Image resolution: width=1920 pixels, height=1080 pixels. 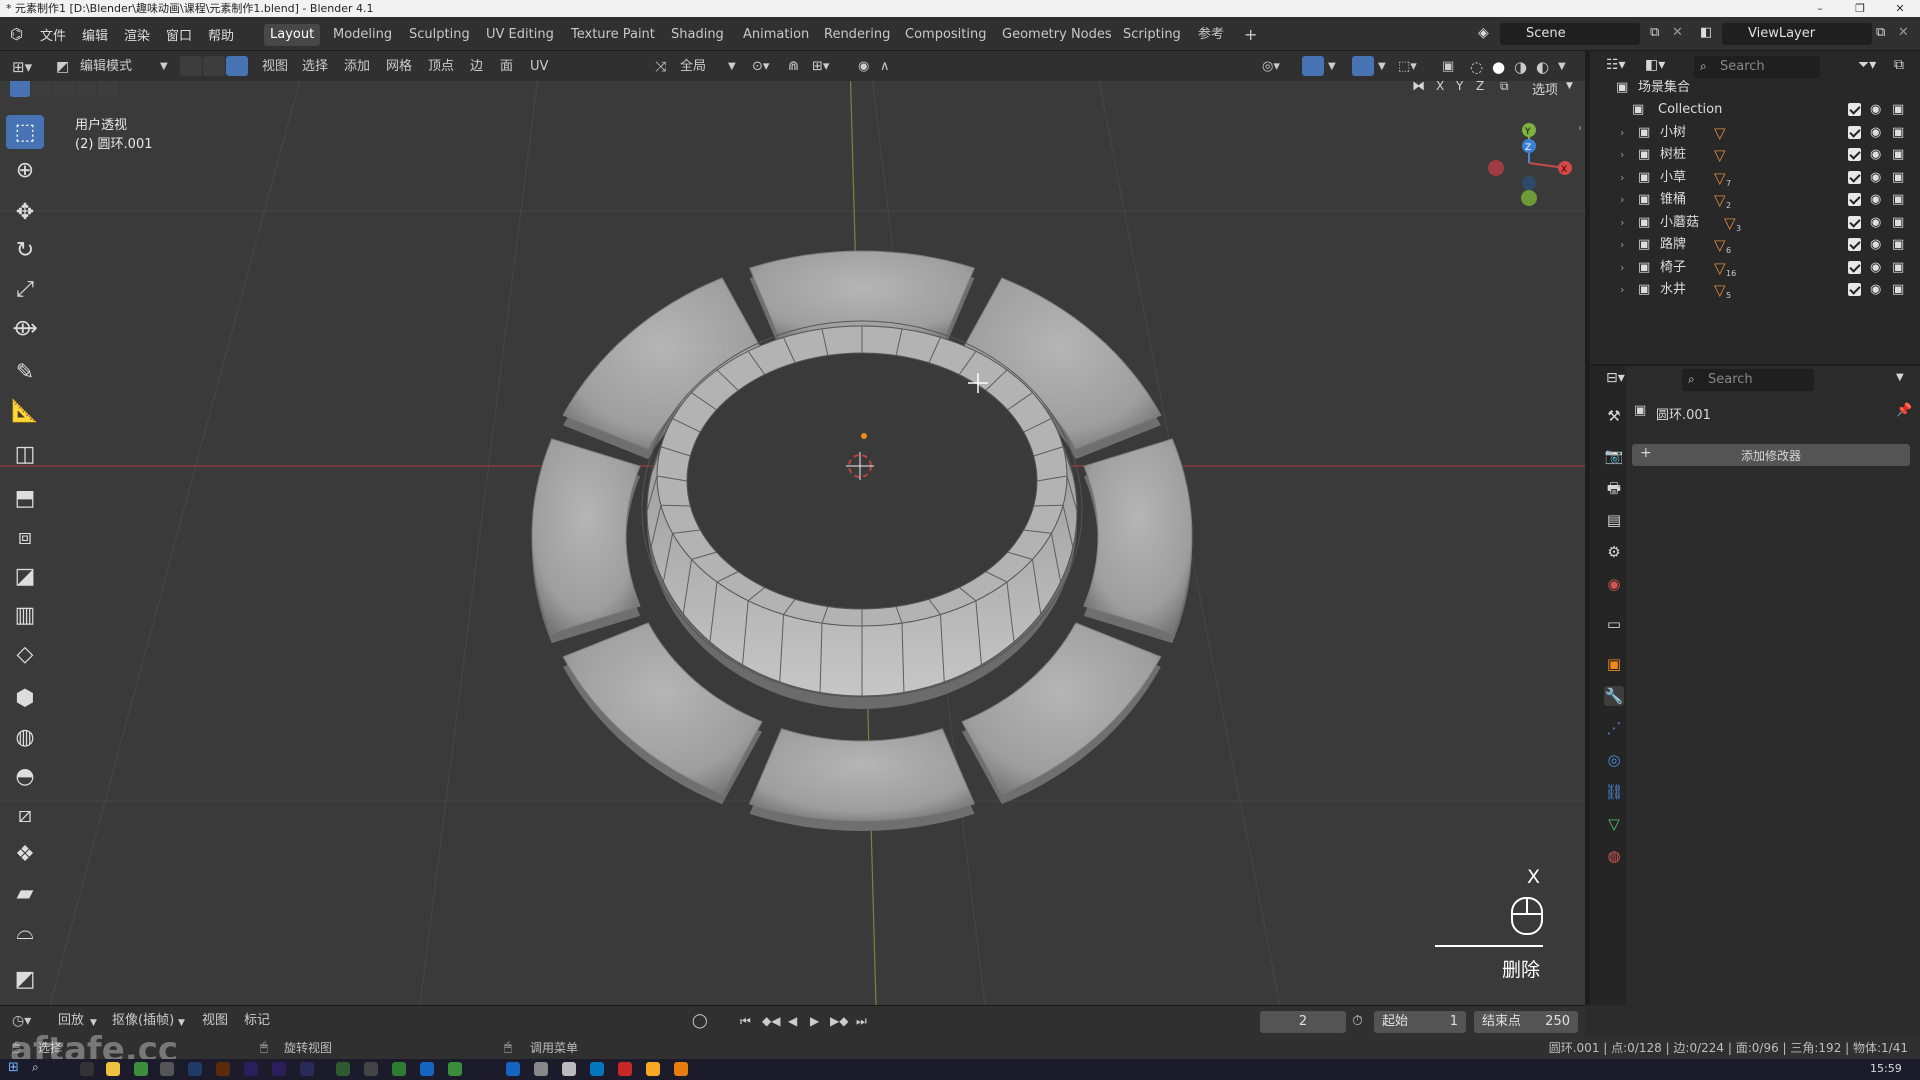 I want to click on taskbar-search-icon: ⌕, so click(x=35, y=1067).